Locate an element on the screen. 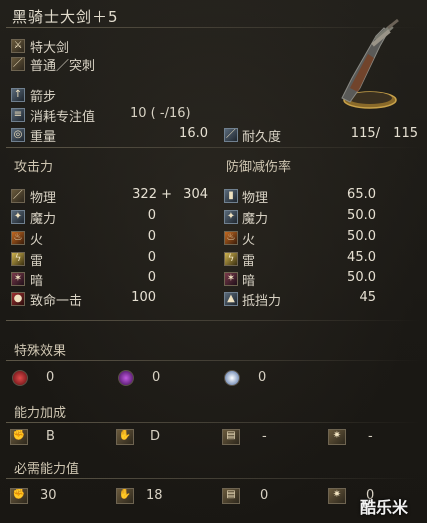 Image resolution: width=427 pixels, height=523 pixels. attack-dark-label: 暗 is located at coordinates (37, 281).